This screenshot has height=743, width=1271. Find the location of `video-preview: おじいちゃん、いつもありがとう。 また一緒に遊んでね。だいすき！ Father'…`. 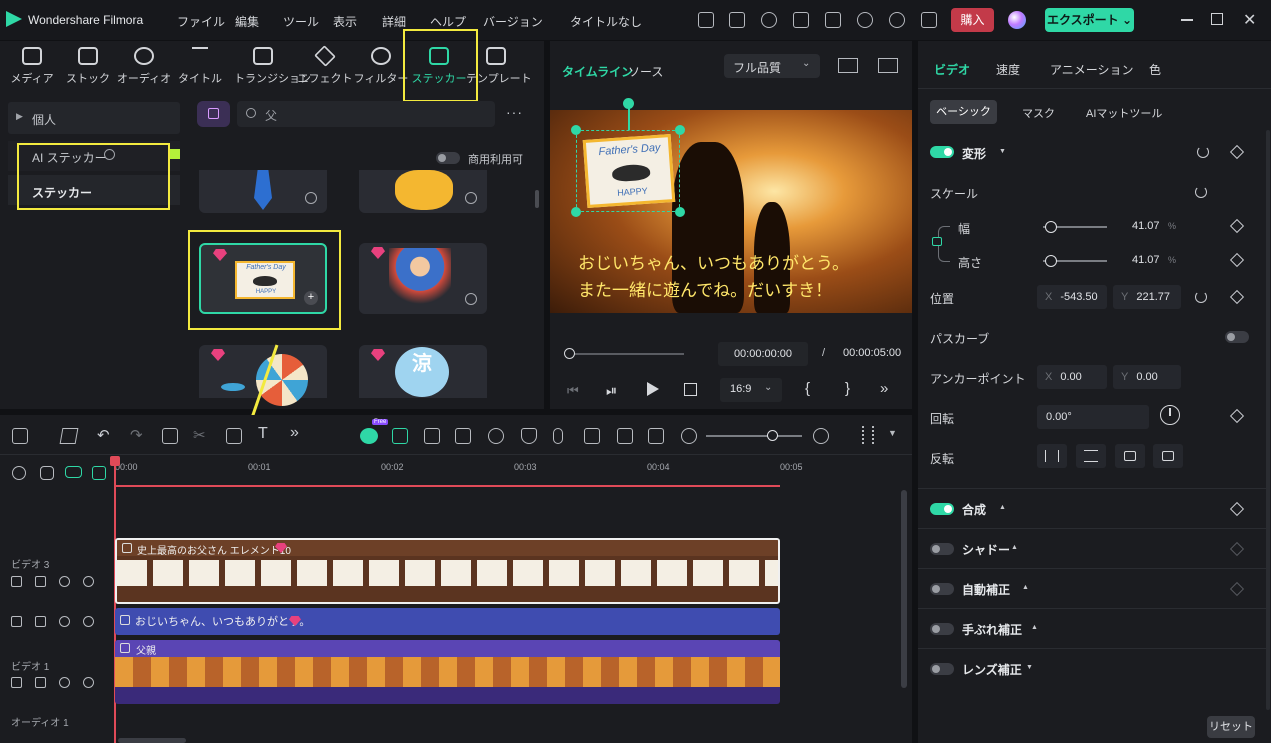

video-preview: おじいちゃん、いつもありがとう。 また一緒に遊んでね。だいすき！ Father'… is located at coordinates (731, 211).